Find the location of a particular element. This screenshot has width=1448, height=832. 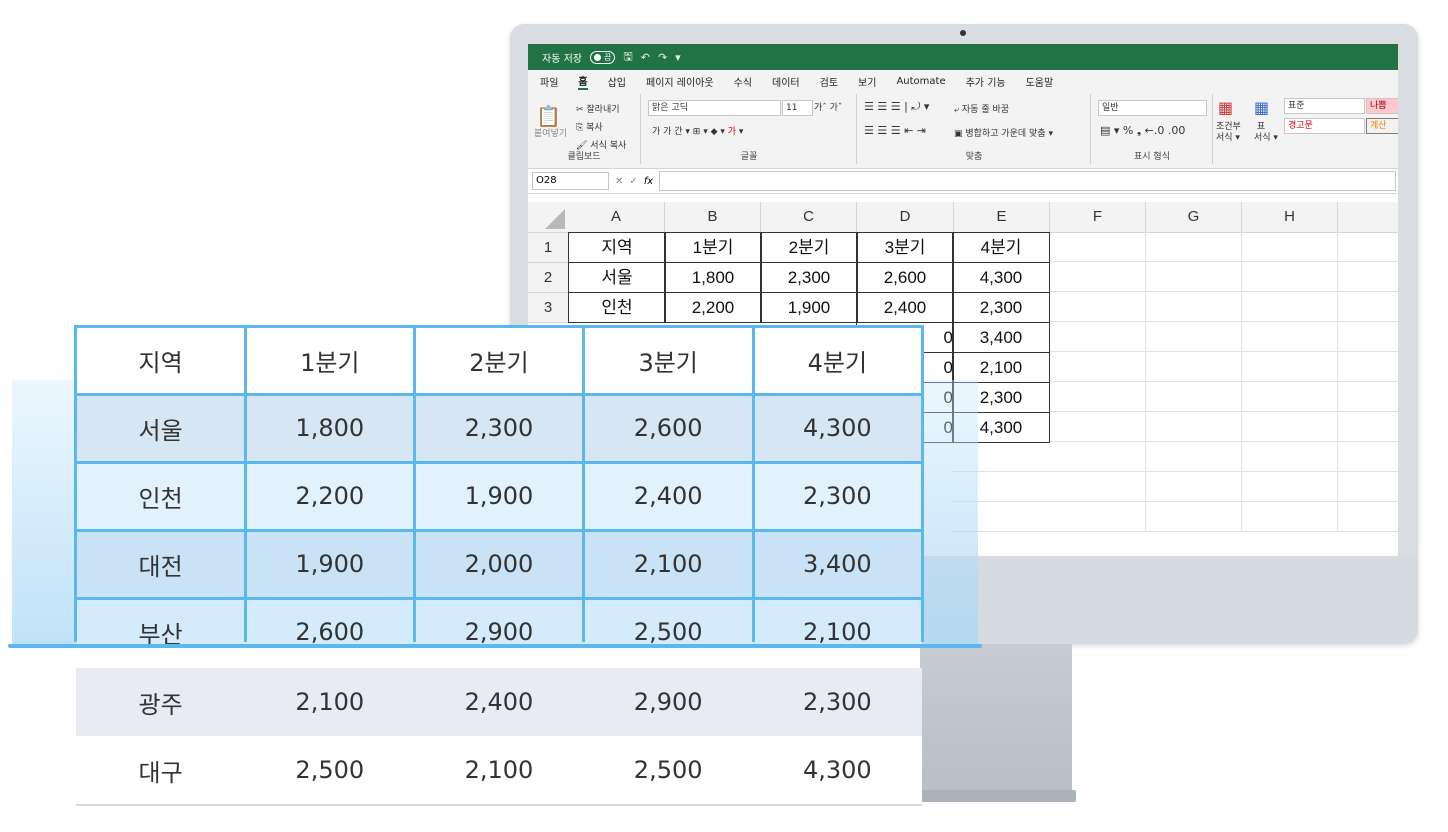

menu-formulas: 수식 is located at coordinates (743, 81).